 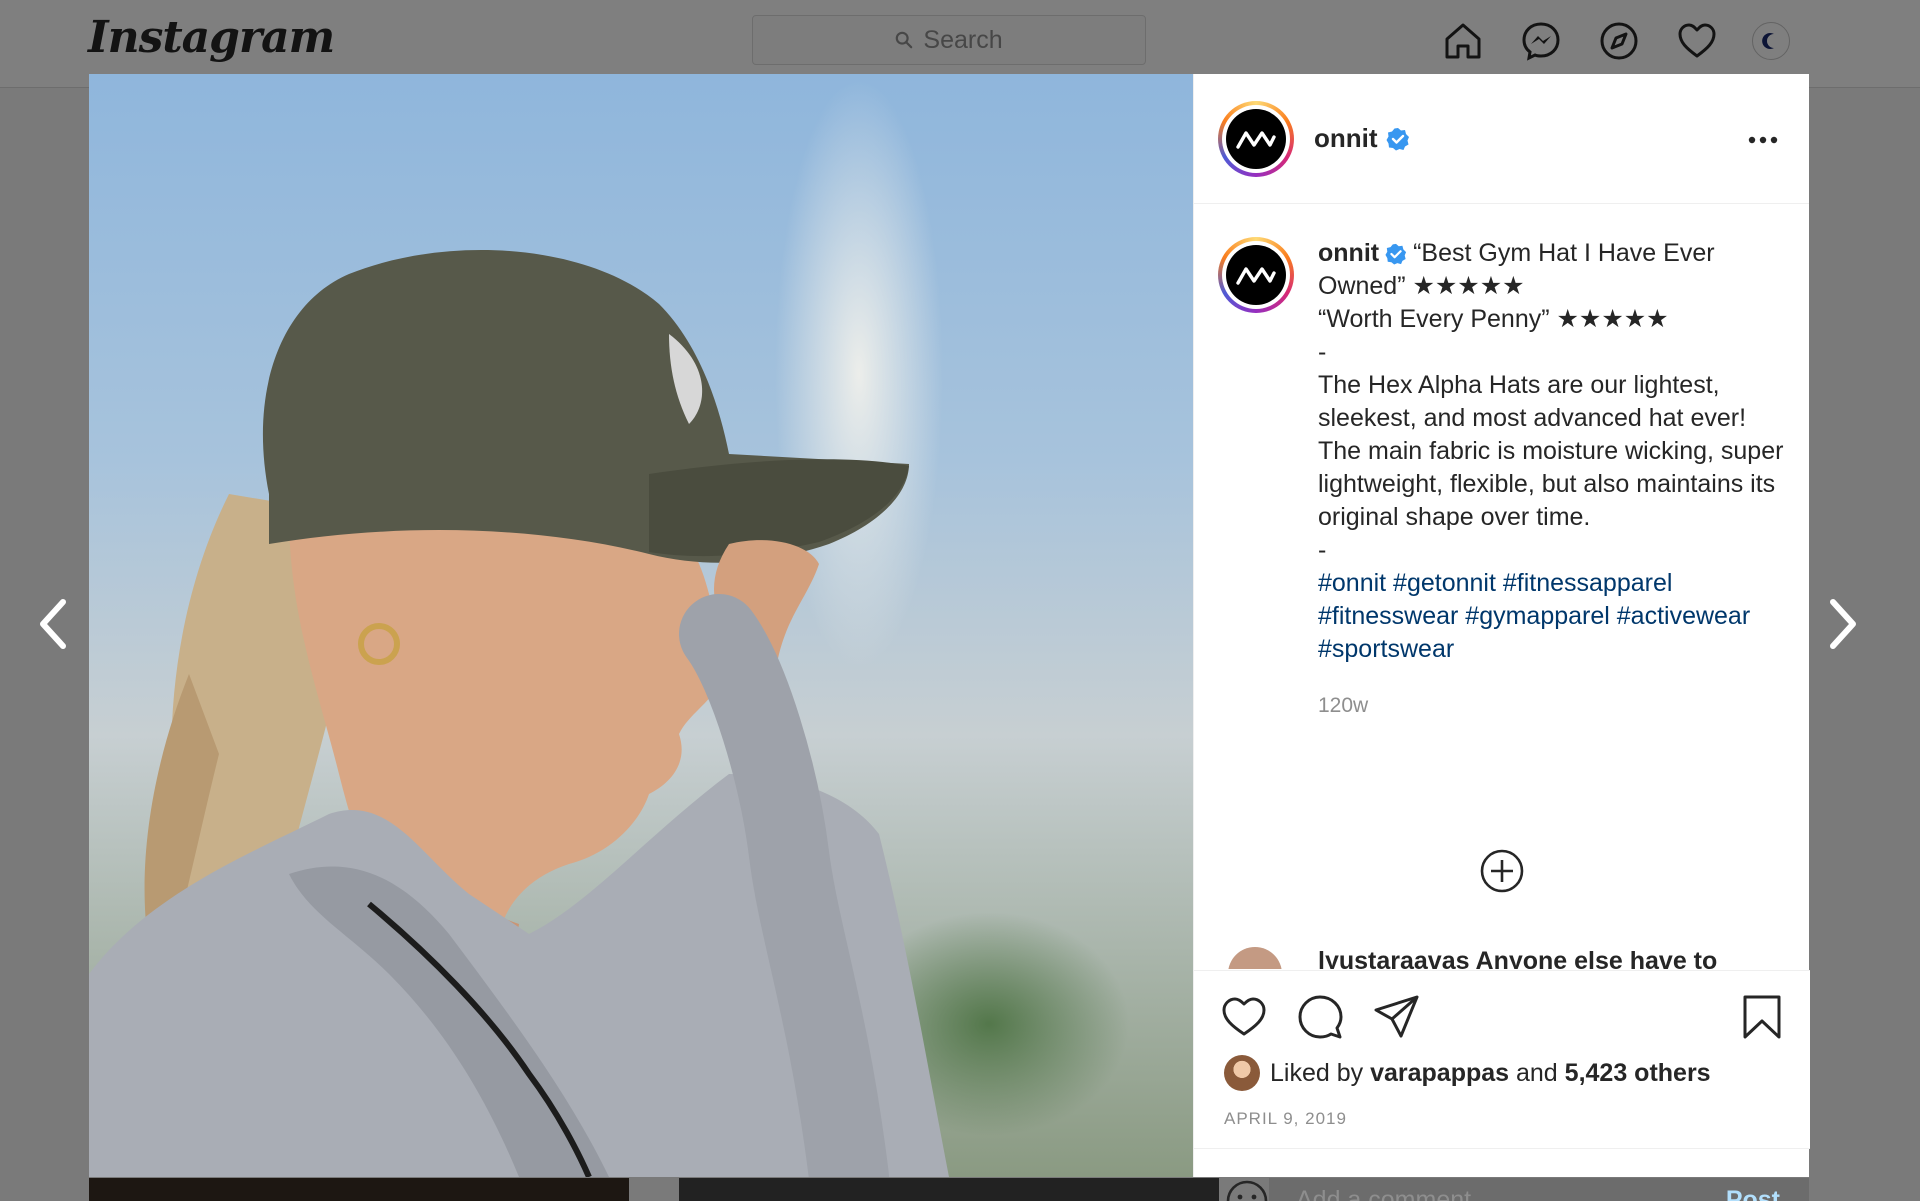 I want to click on post-header: onnit, so click(x=1501, y=139).